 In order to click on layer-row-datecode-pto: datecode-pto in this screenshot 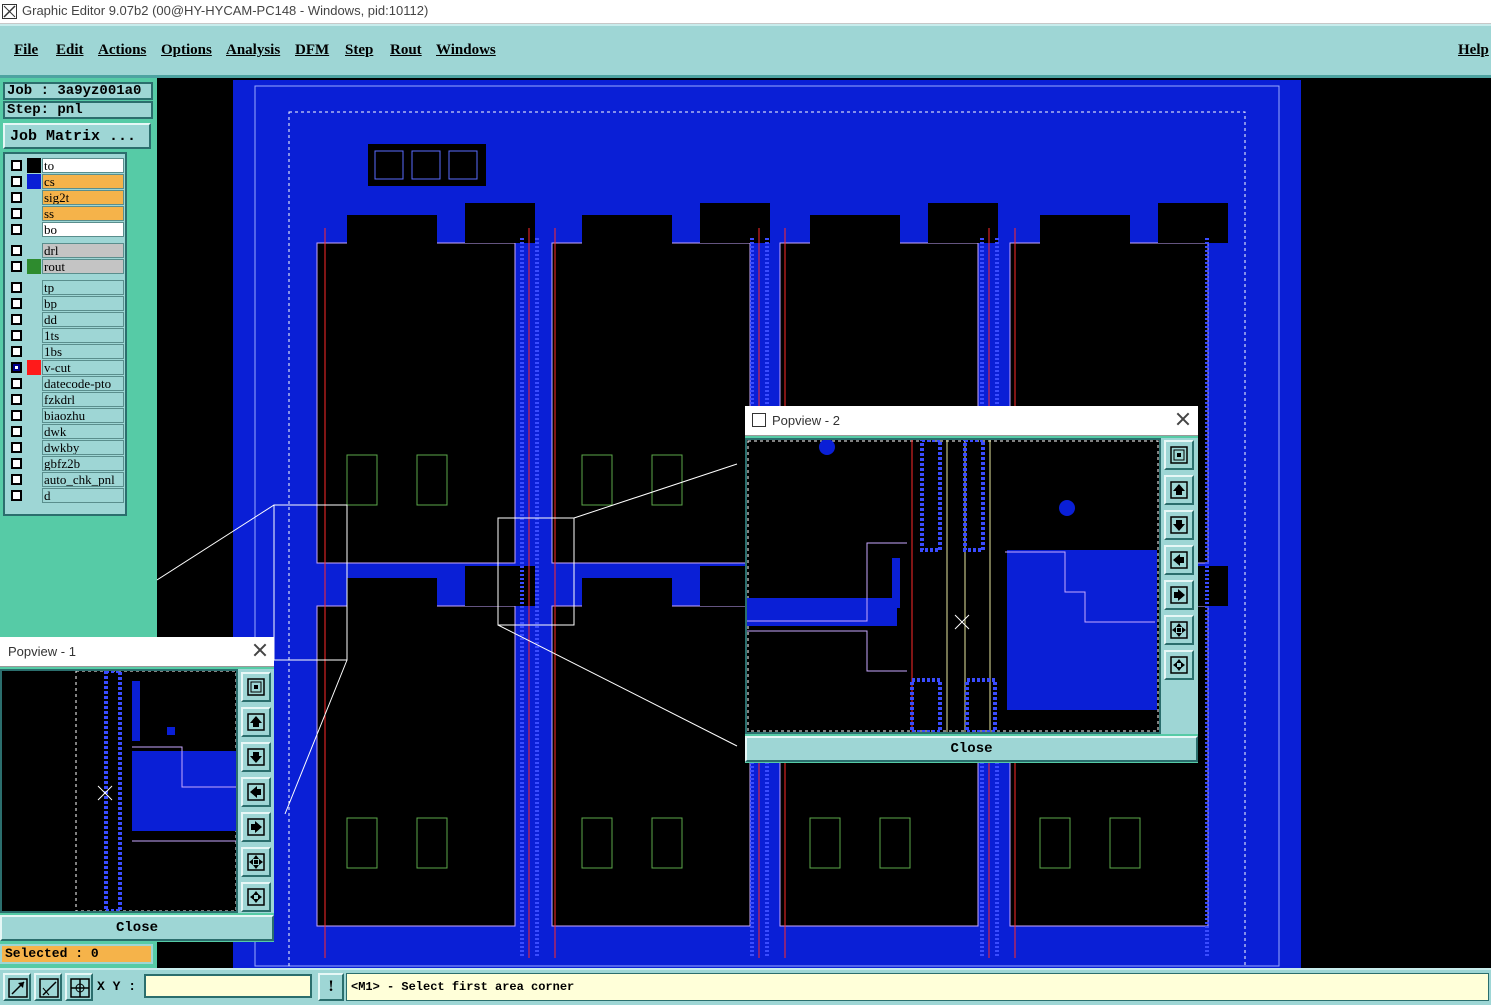, I will do `click(66, 383)`.